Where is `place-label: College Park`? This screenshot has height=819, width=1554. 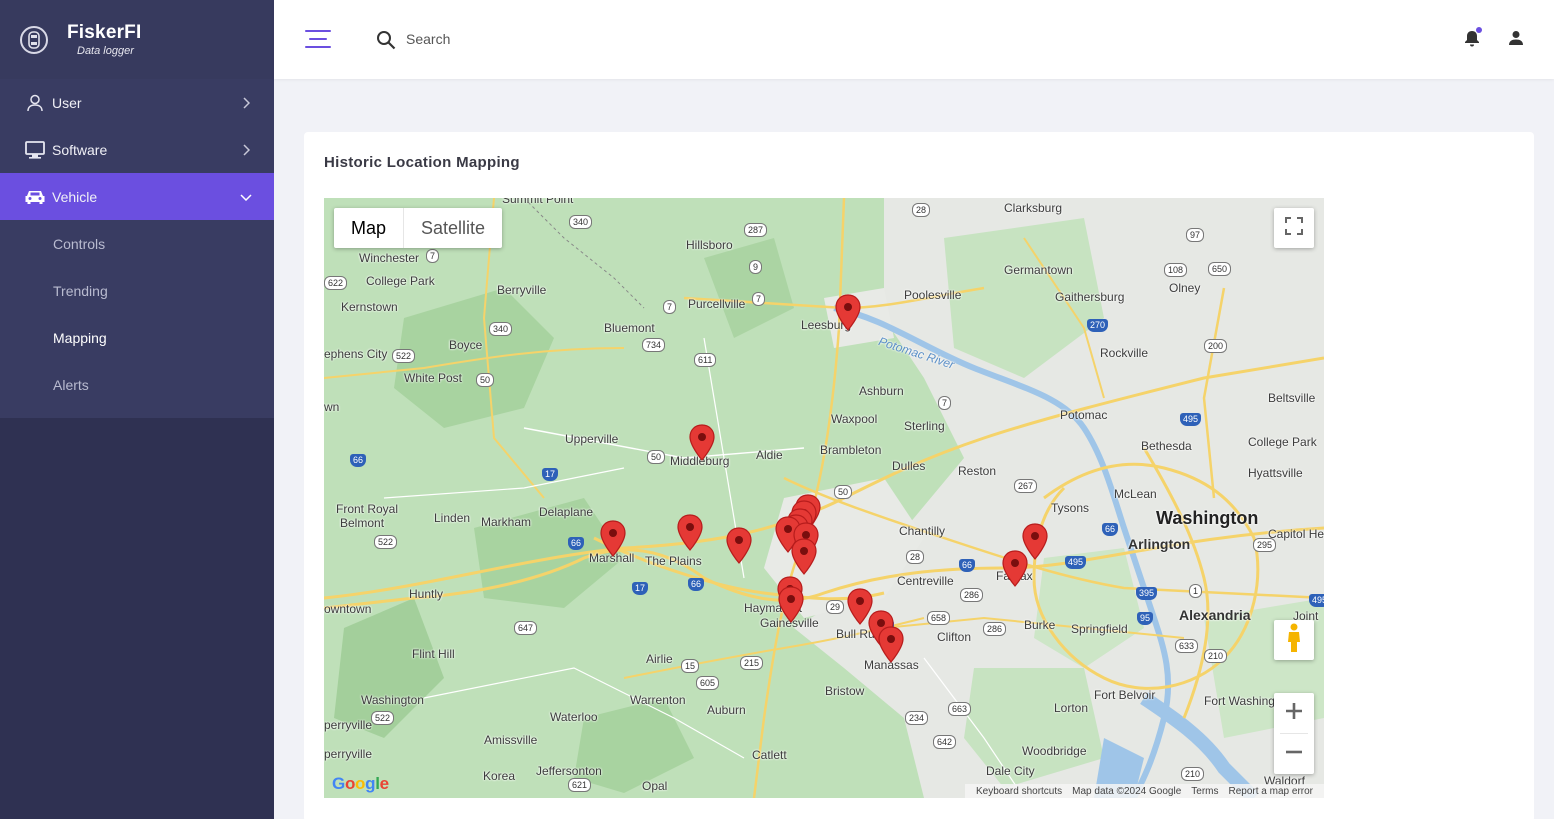 place-label: College Park is located at coordinates (400, 281).